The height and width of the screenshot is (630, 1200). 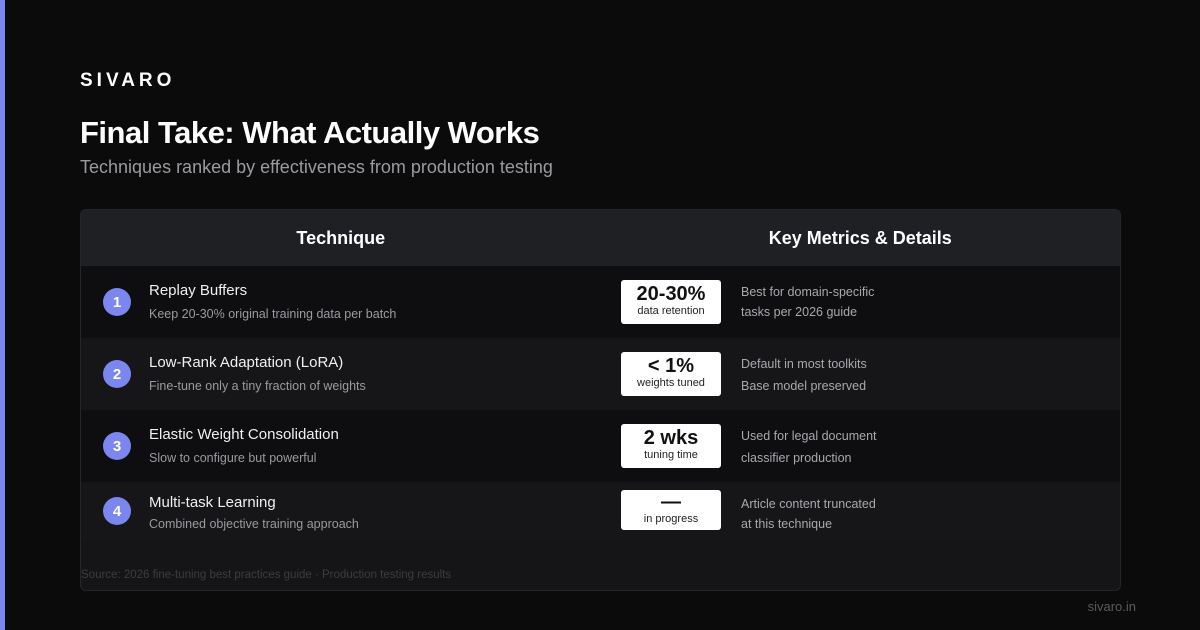 I want to click on detail-line: Default in most toolkits, so click(x=804, y=364).